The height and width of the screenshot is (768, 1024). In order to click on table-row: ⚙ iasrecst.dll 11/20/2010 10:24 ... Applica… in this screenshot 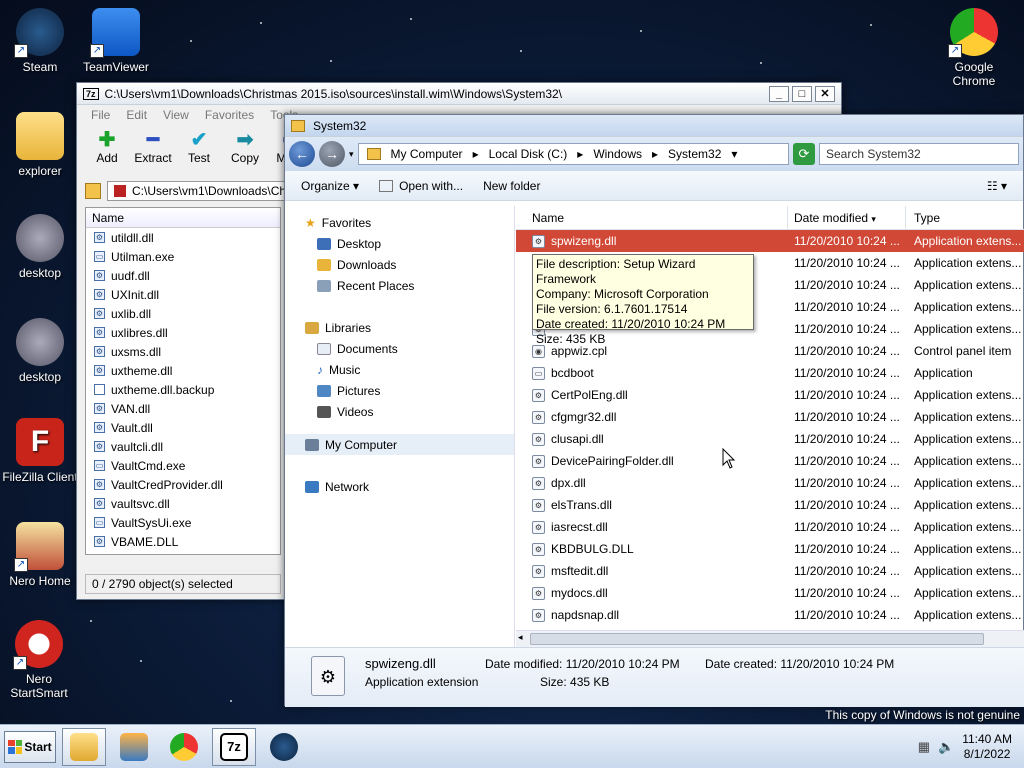, I will do `click(770, 527)`.